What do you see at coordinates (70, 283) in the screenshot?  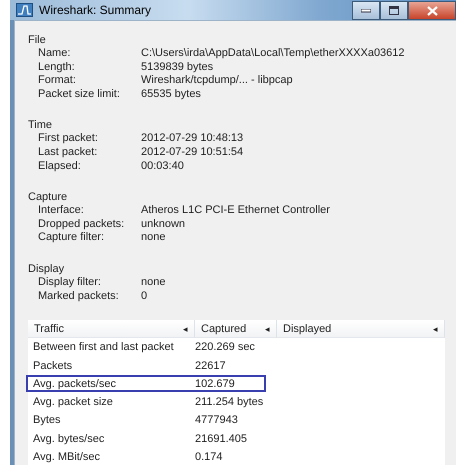 I see `field-label: Display filter:` at bounding box center [70, 283].